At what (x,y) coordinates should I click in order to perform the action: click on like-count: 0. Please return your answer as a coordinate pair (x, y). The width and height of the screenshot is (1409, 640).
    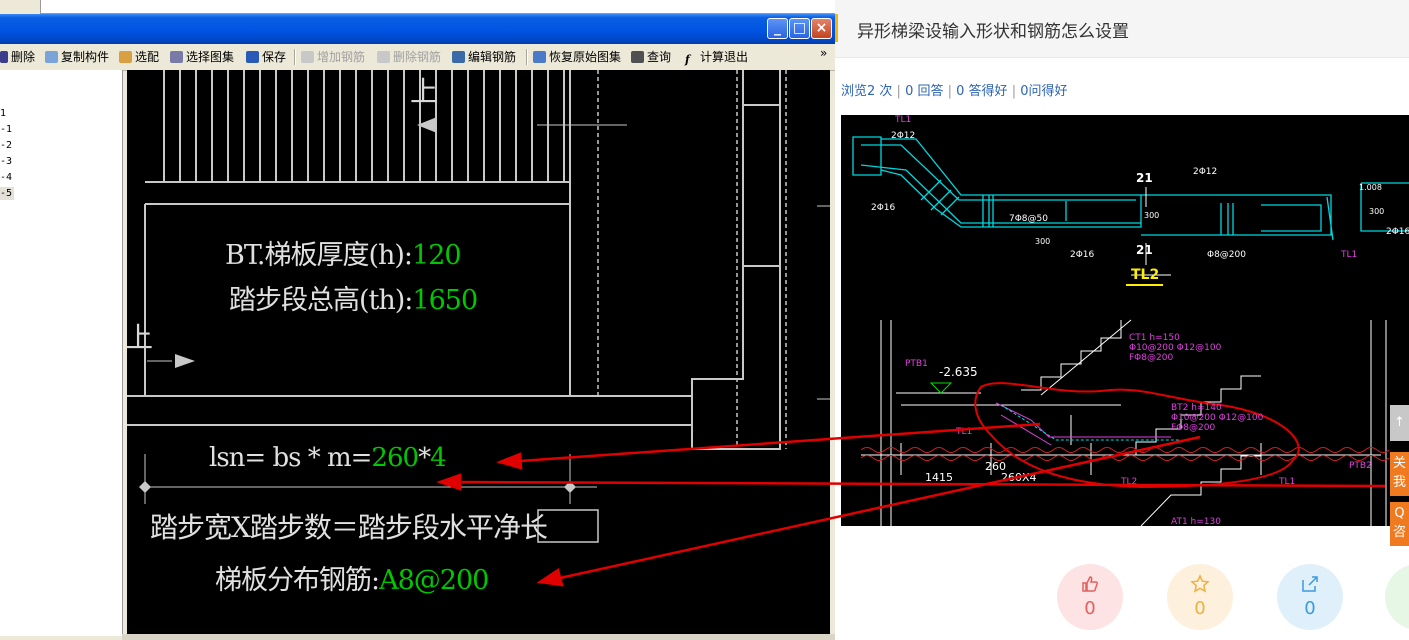
    Looking at the image, I should click on (1090, 608).